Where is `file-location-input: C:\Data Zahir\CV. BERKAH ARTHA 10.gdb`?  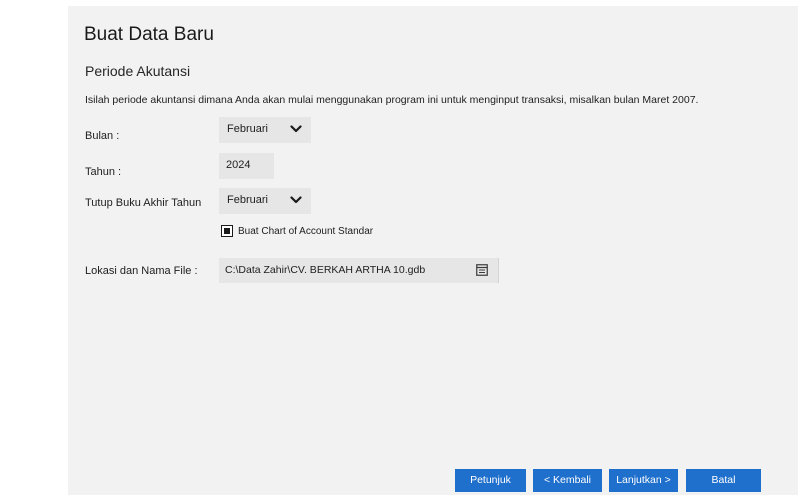
file-location-input: C:\Data Zahir\CV. BERKAH ARTHA 10.gdb is located at coordinates (359, 270).